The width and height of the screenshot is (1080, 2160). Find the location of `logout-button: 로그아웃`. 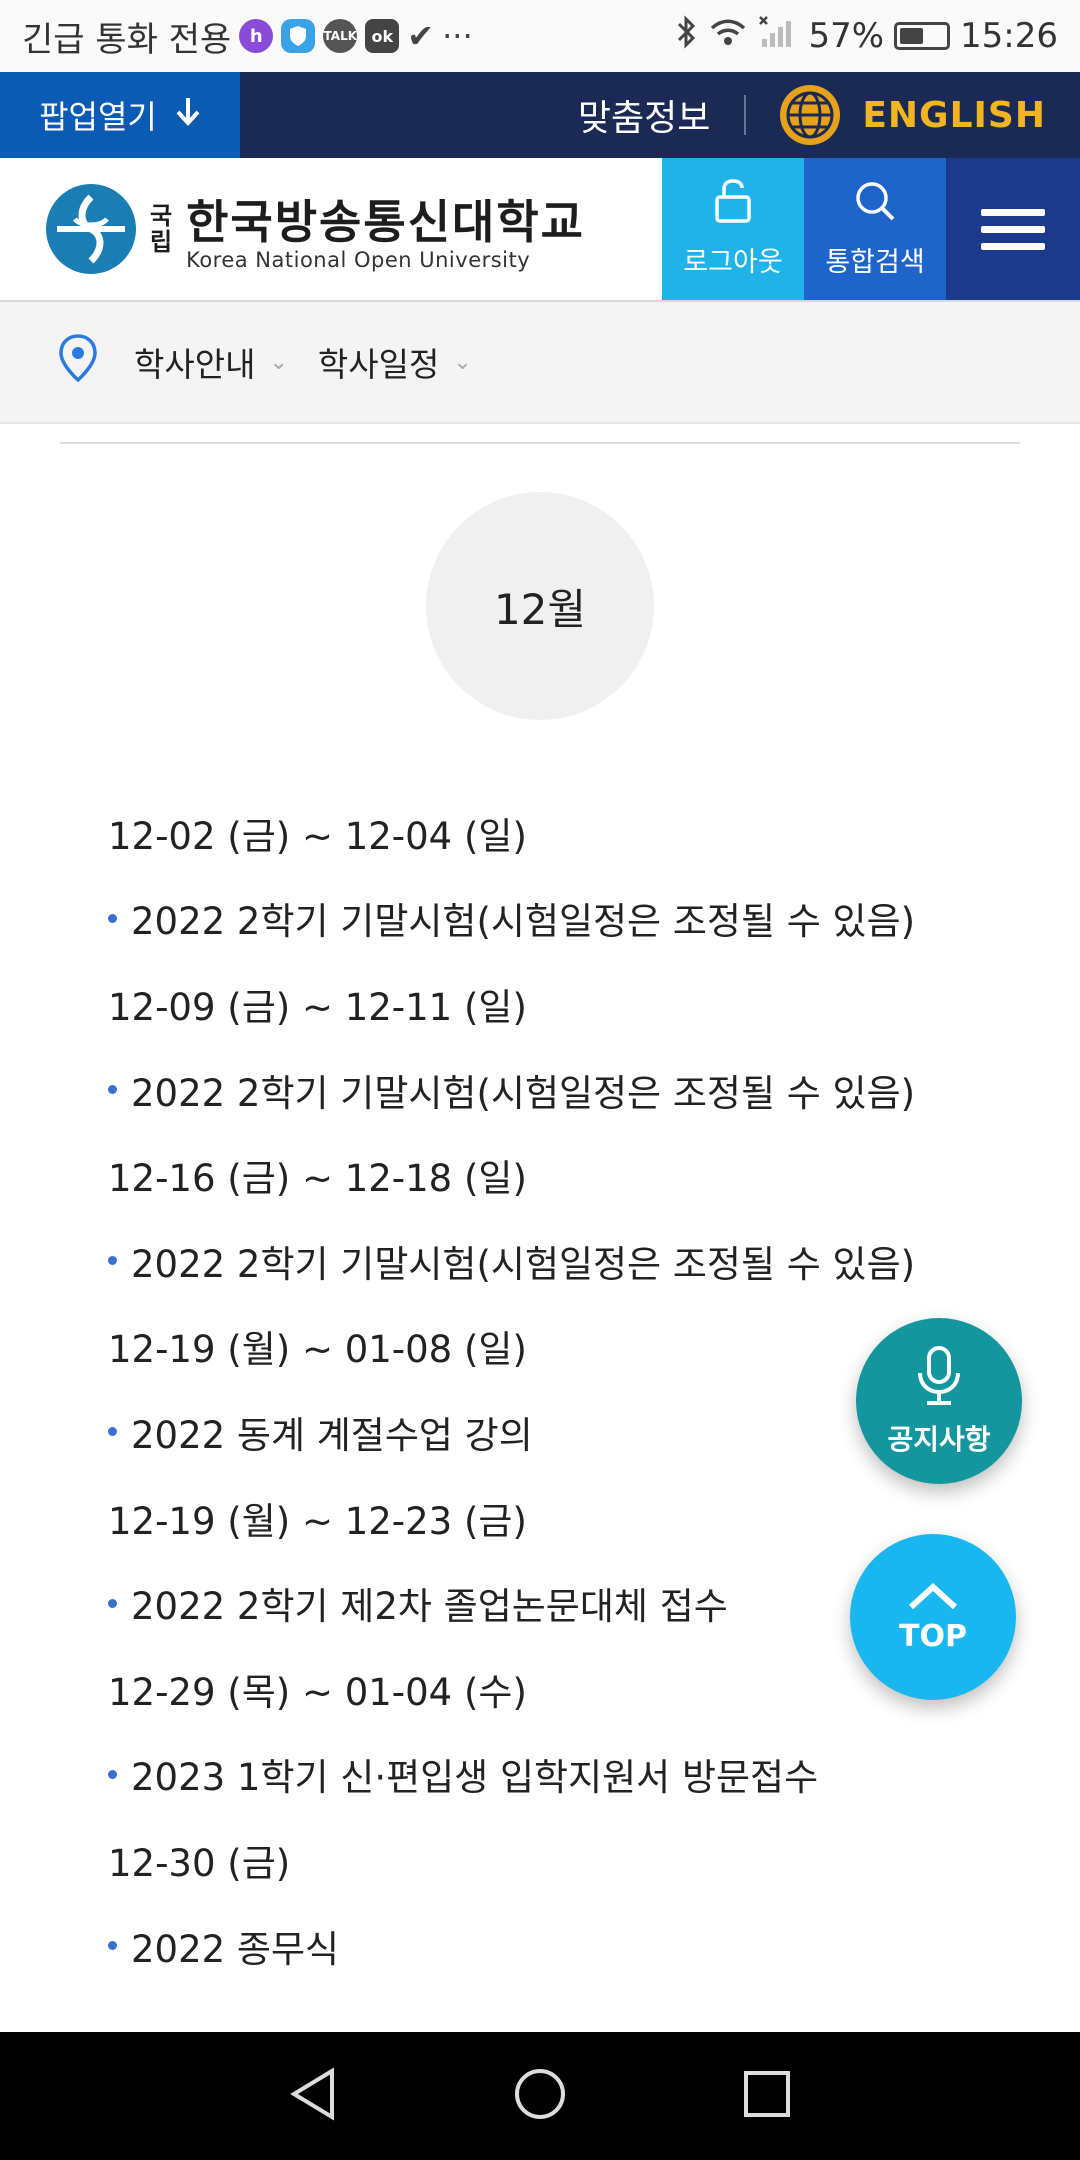

logout-button: 로그아웃 is located at coordinates (733, 229).